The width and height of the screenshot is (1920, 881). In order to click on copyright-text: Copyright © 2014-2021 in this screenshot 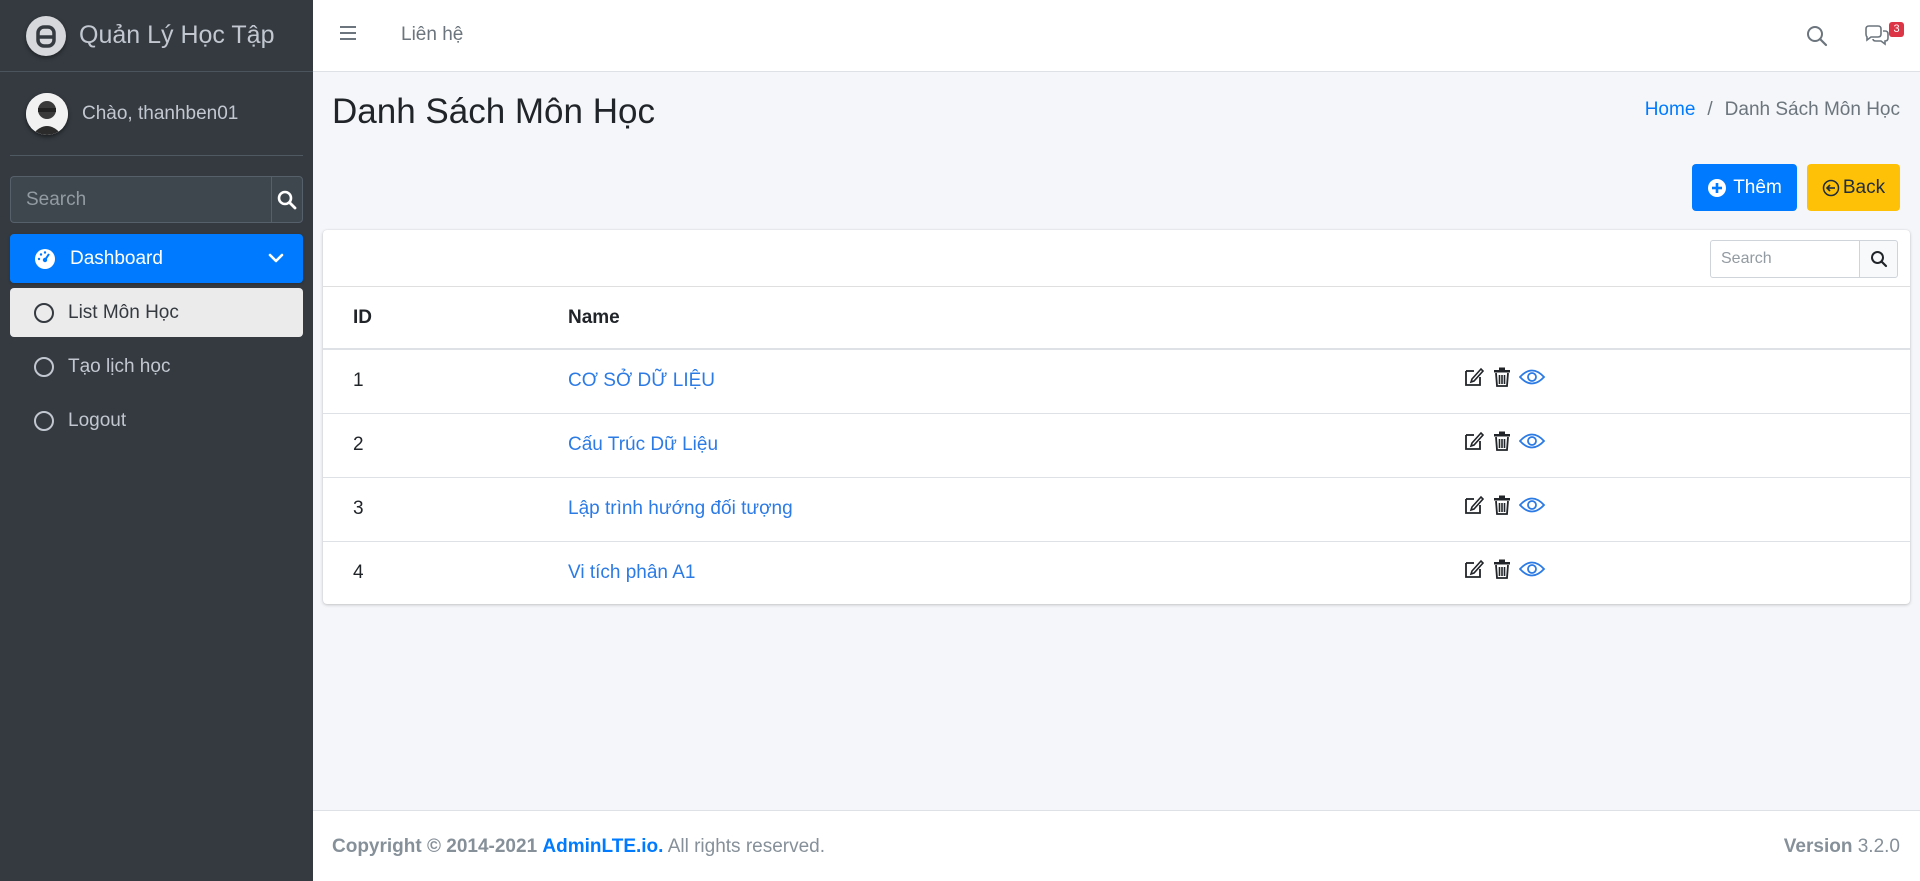, I will do `click(435, 846)`.